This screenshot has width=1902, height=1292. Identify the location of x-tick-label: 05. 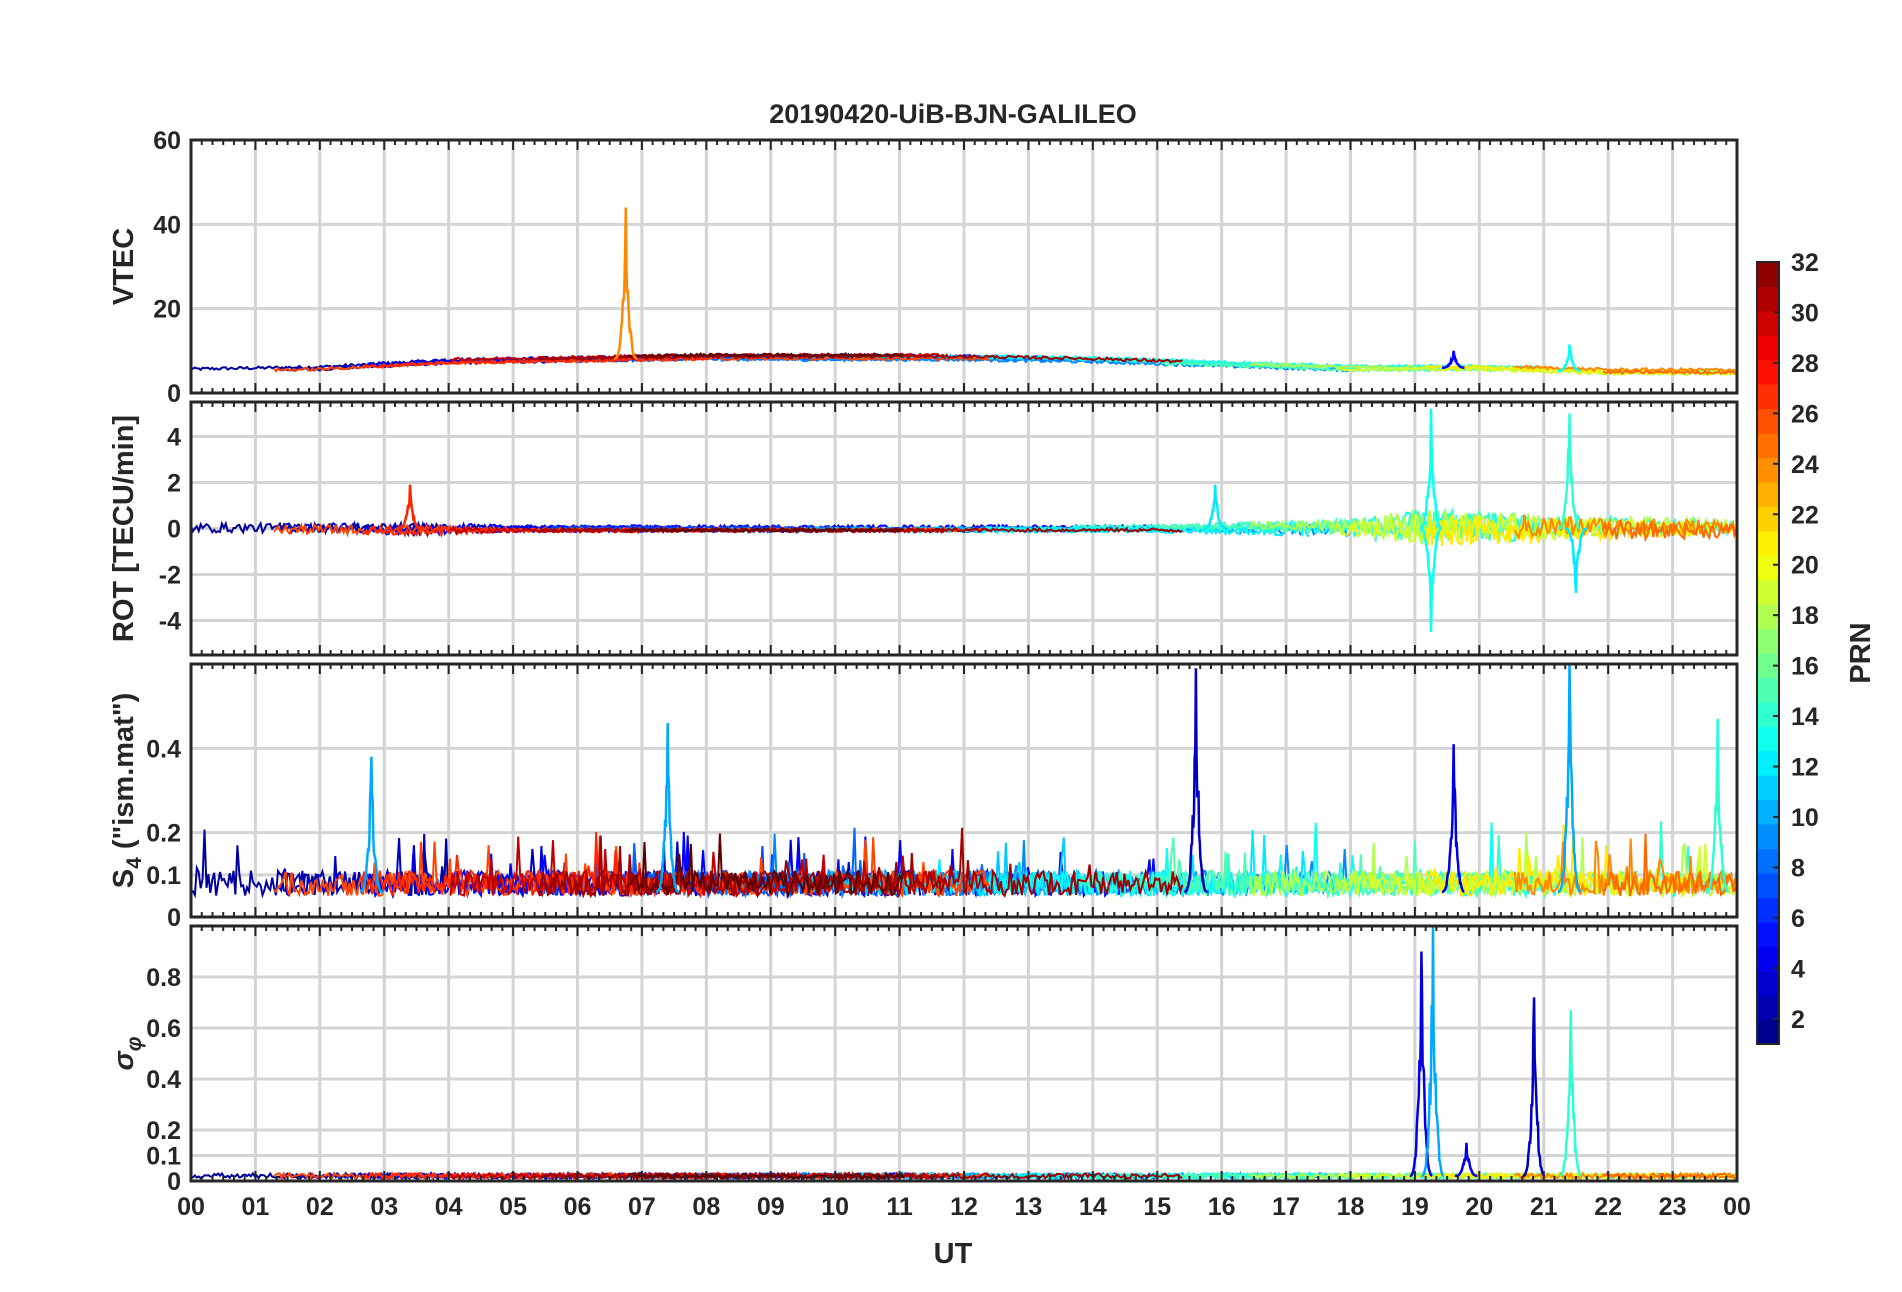
(513, 1207).